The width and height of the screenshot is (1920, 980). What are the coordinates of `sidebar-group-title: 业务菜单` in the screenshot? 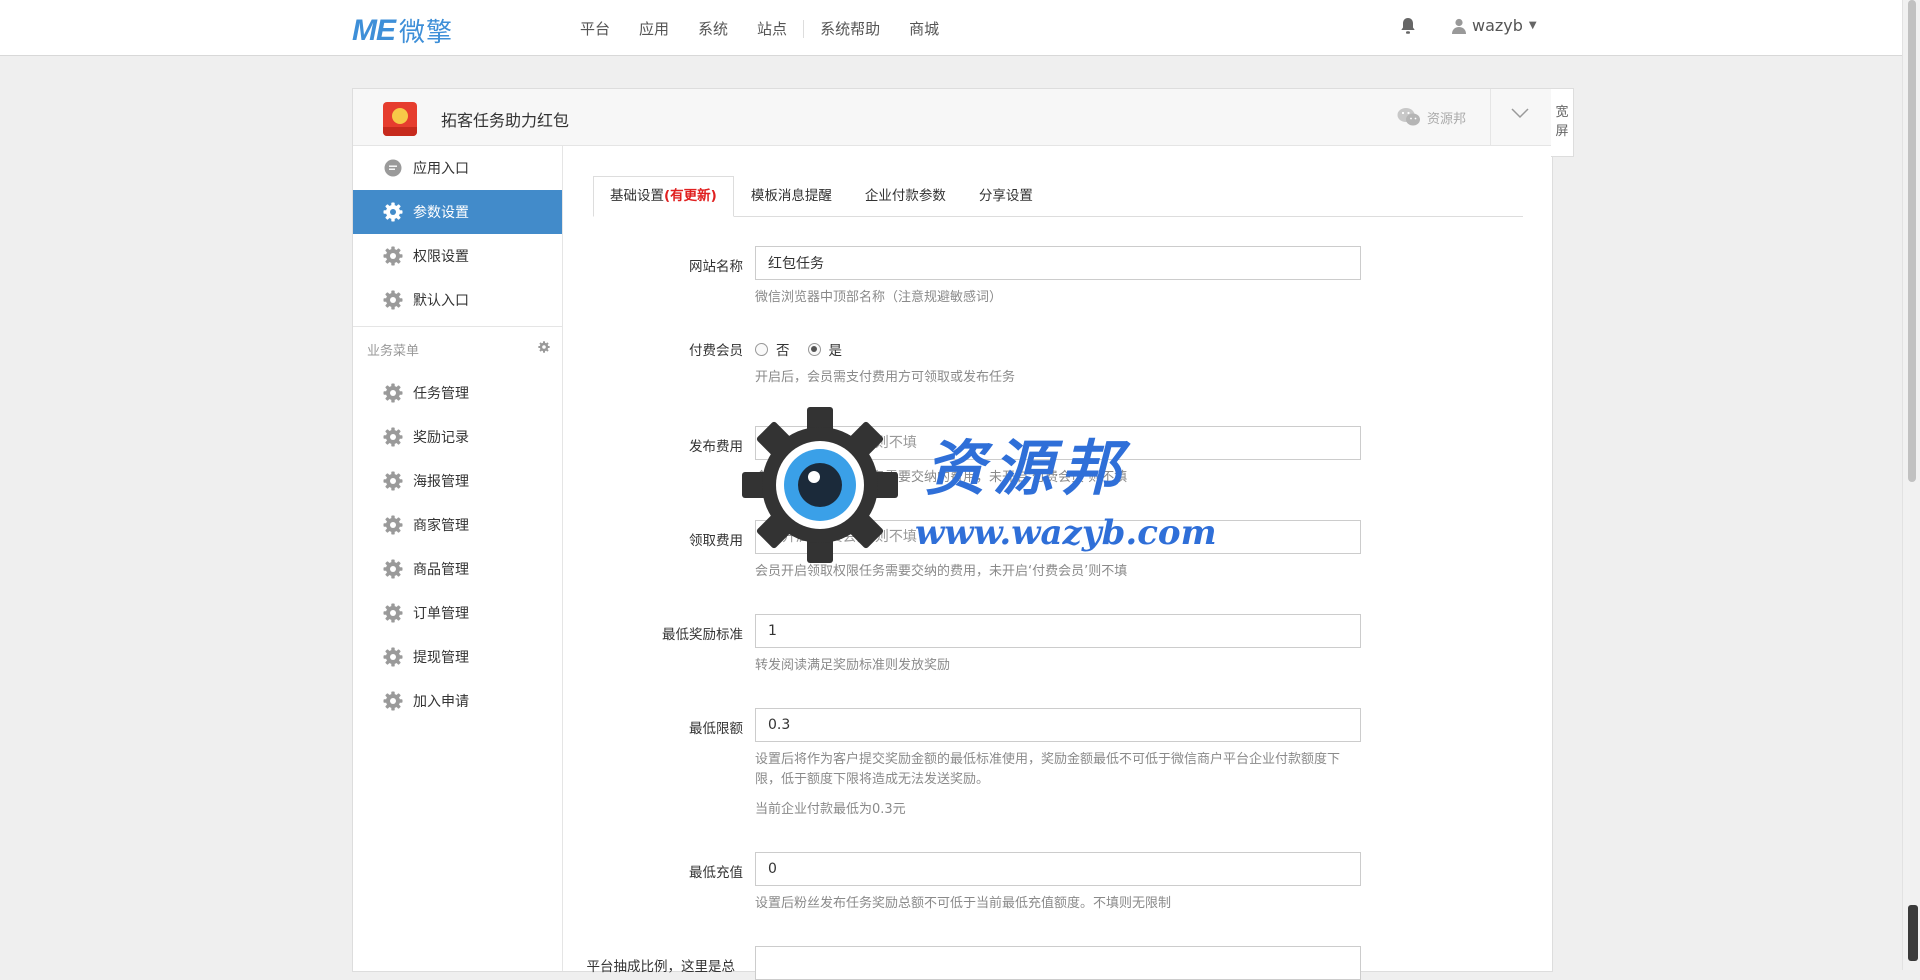 It's located at (393, 351).